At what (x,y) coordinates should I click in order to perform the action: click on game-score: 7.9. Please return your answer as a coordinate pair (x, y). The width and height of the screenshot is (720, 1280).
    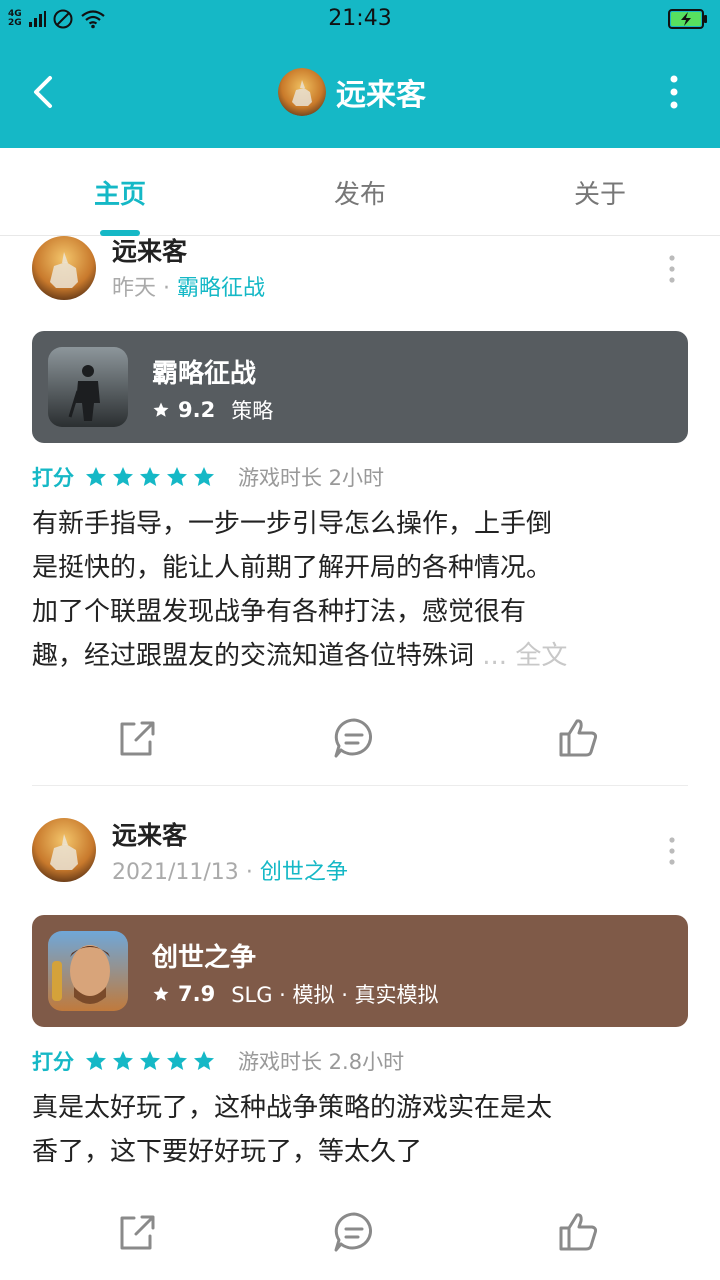
    Looking at the image, I should click on (197, 994).